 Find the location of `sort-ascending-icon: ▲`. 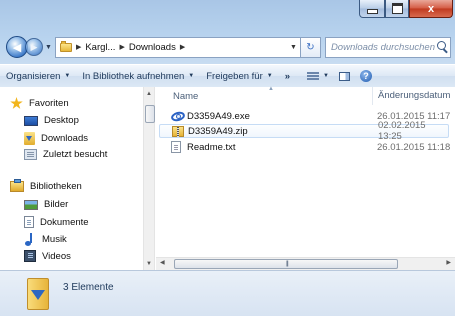

sort-ascending-icon: ▲ is located at coordinates (271, 89).